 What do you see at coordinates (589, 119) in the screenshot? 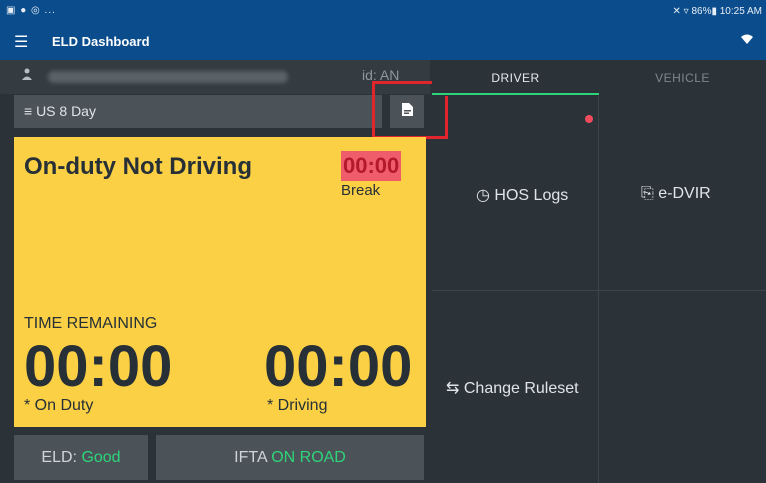
I see `notification-dot` at bounding box center [589, 119].